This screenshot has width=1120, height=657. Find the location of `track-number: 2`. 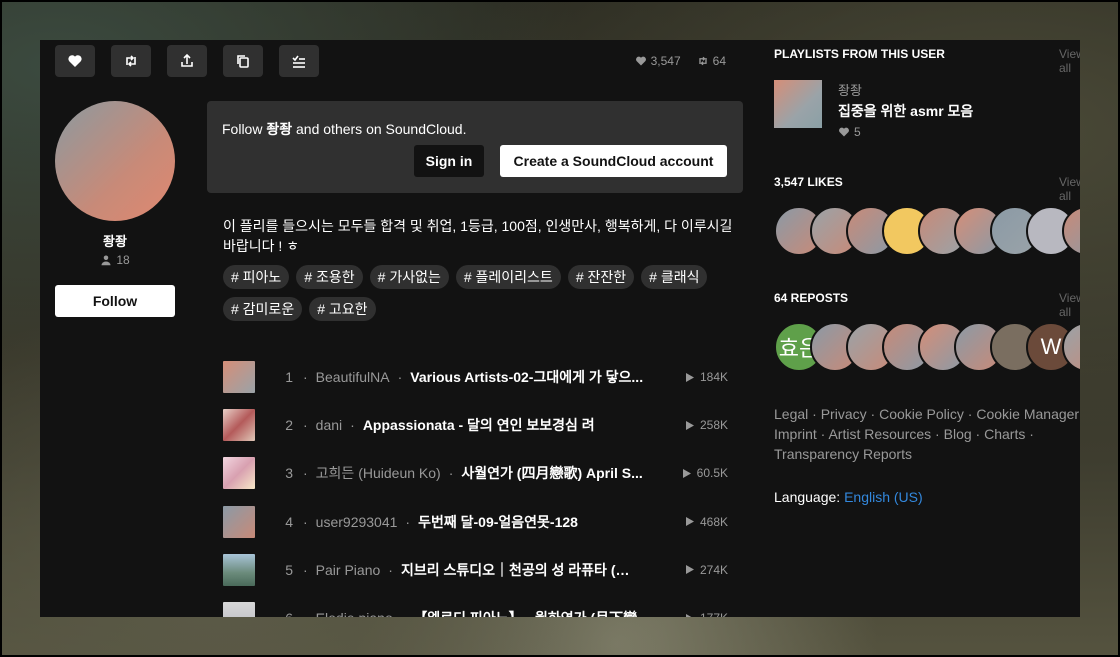

track-number: 2 is located at coordinates (289, 425).